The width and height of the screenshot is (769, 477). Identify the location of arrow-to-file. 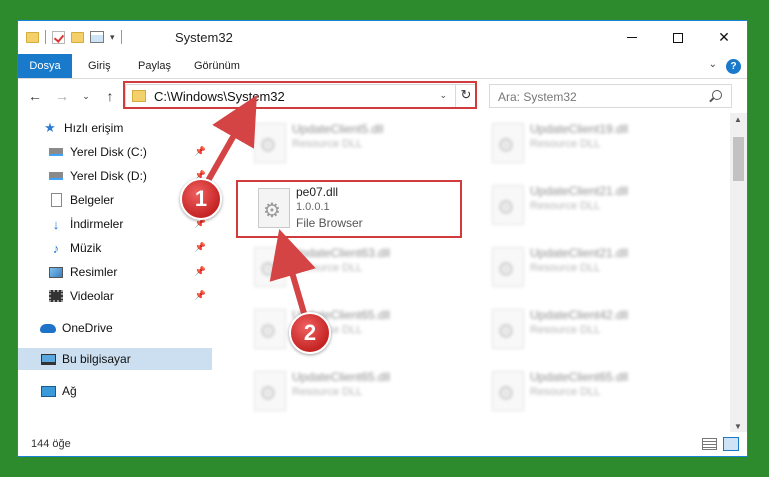
(292, 274).